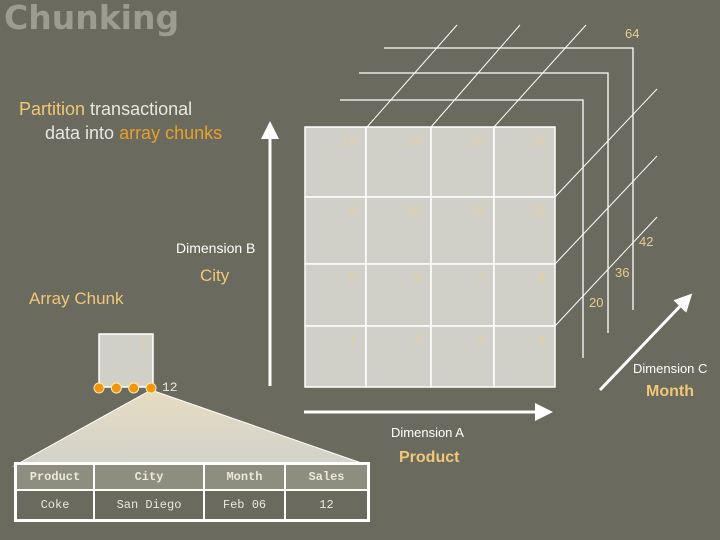 Image resolution: width=720 pixels, height=540 pixels. Describe the element at coordinates (76, 298) in the screenshot. I see `array-chunk-label: Array Chunk` at that location.